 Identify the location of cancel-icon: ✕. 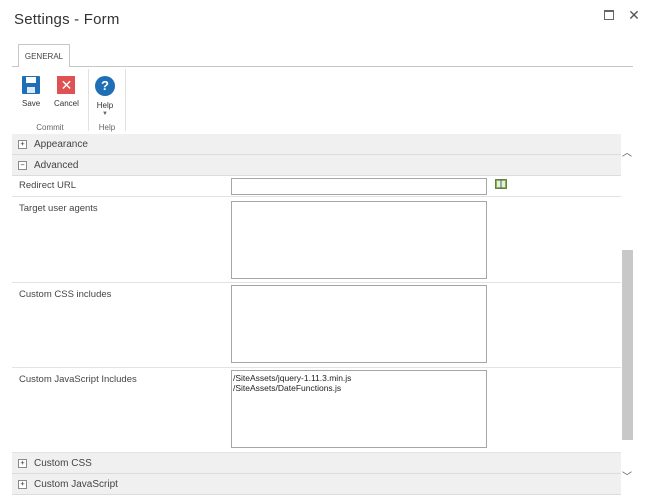
(66, 85).